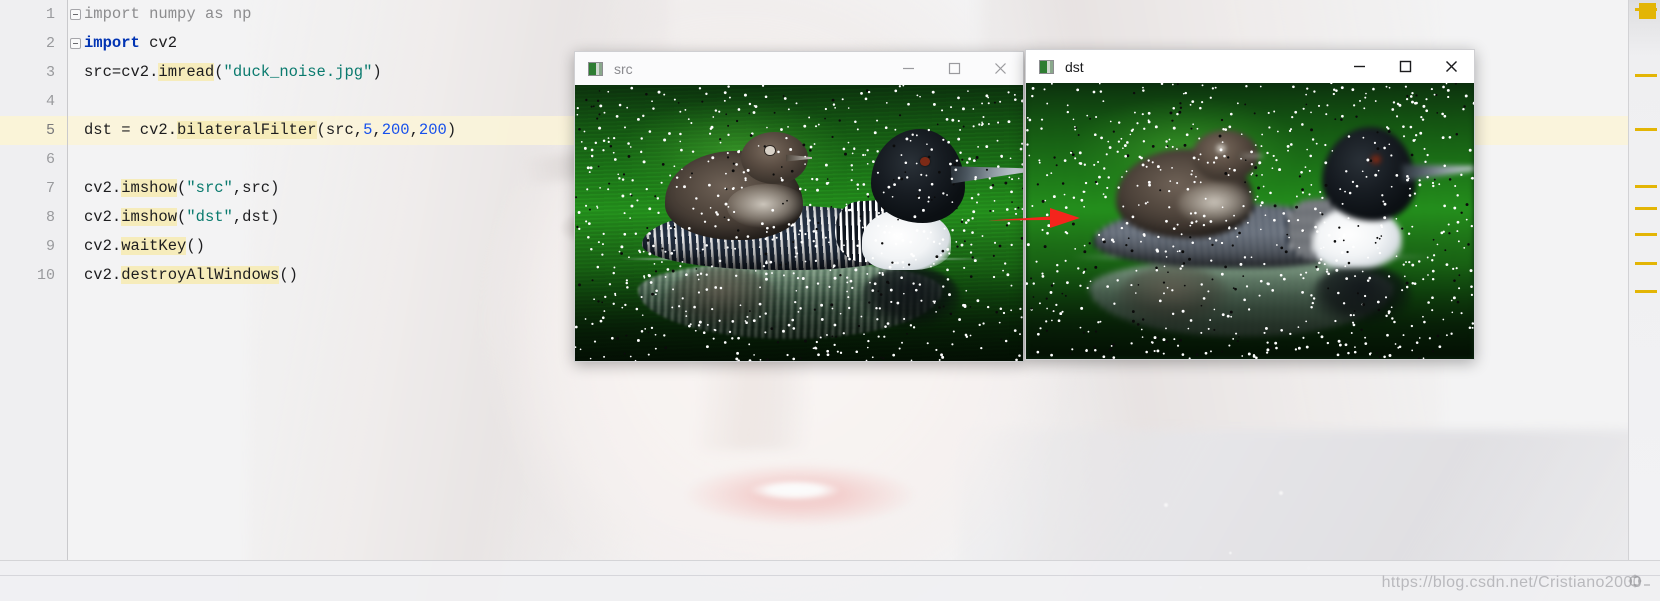  What do you see at coordinates (848, 14) in the screenshot?
I see `code-line: import numpy as np` at bounding box center [848, 14].